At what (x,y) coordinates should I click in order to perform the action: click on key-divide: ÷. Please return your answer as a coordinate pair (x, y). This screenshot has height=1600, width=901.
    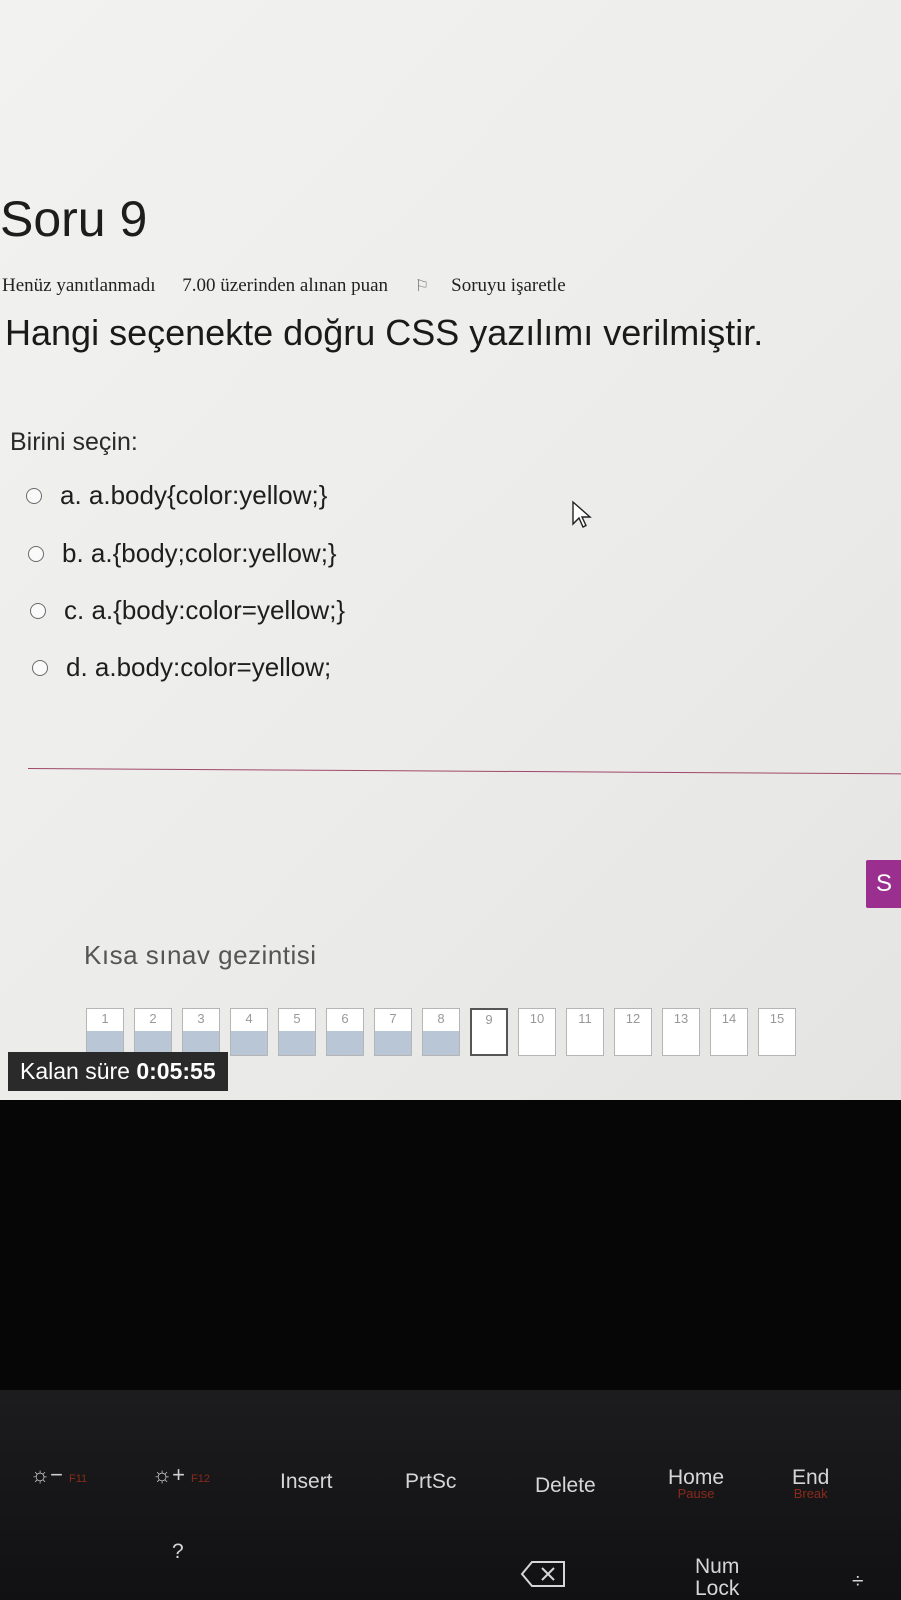
    Looking at the image, I should click on (858, 1582).